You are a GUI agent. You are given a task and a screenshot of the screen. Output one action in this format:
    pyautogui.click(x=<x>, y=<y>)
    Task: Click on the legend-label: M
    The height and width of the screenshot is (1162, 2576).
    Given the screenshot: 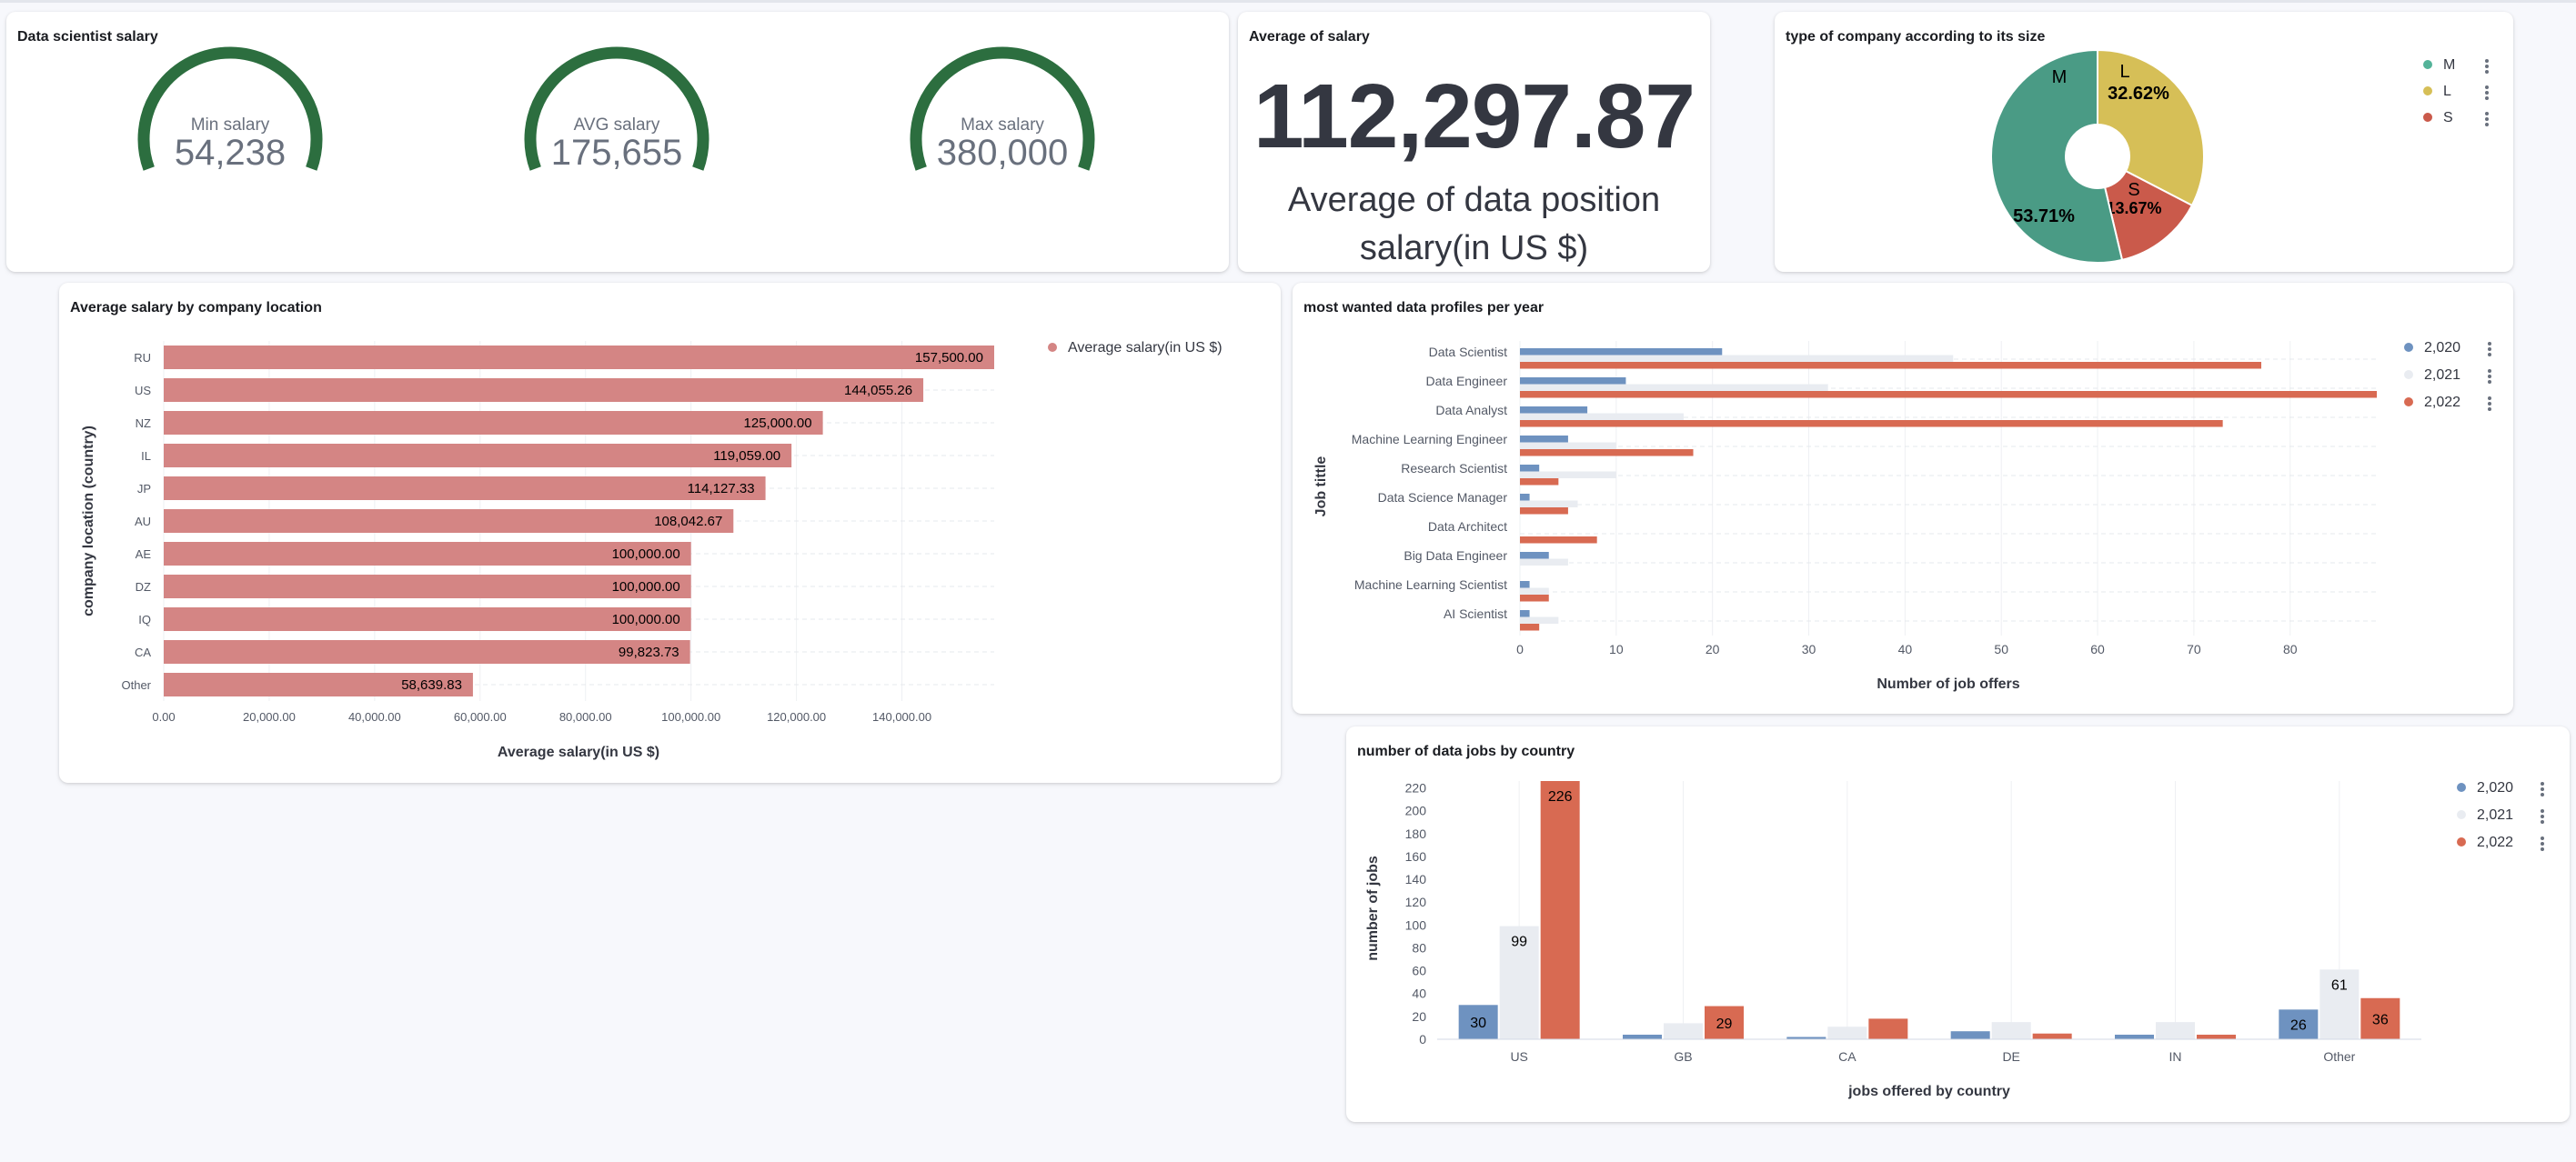 What is the action you would take?
    pyautogui.click(x=2449, y=65)
    